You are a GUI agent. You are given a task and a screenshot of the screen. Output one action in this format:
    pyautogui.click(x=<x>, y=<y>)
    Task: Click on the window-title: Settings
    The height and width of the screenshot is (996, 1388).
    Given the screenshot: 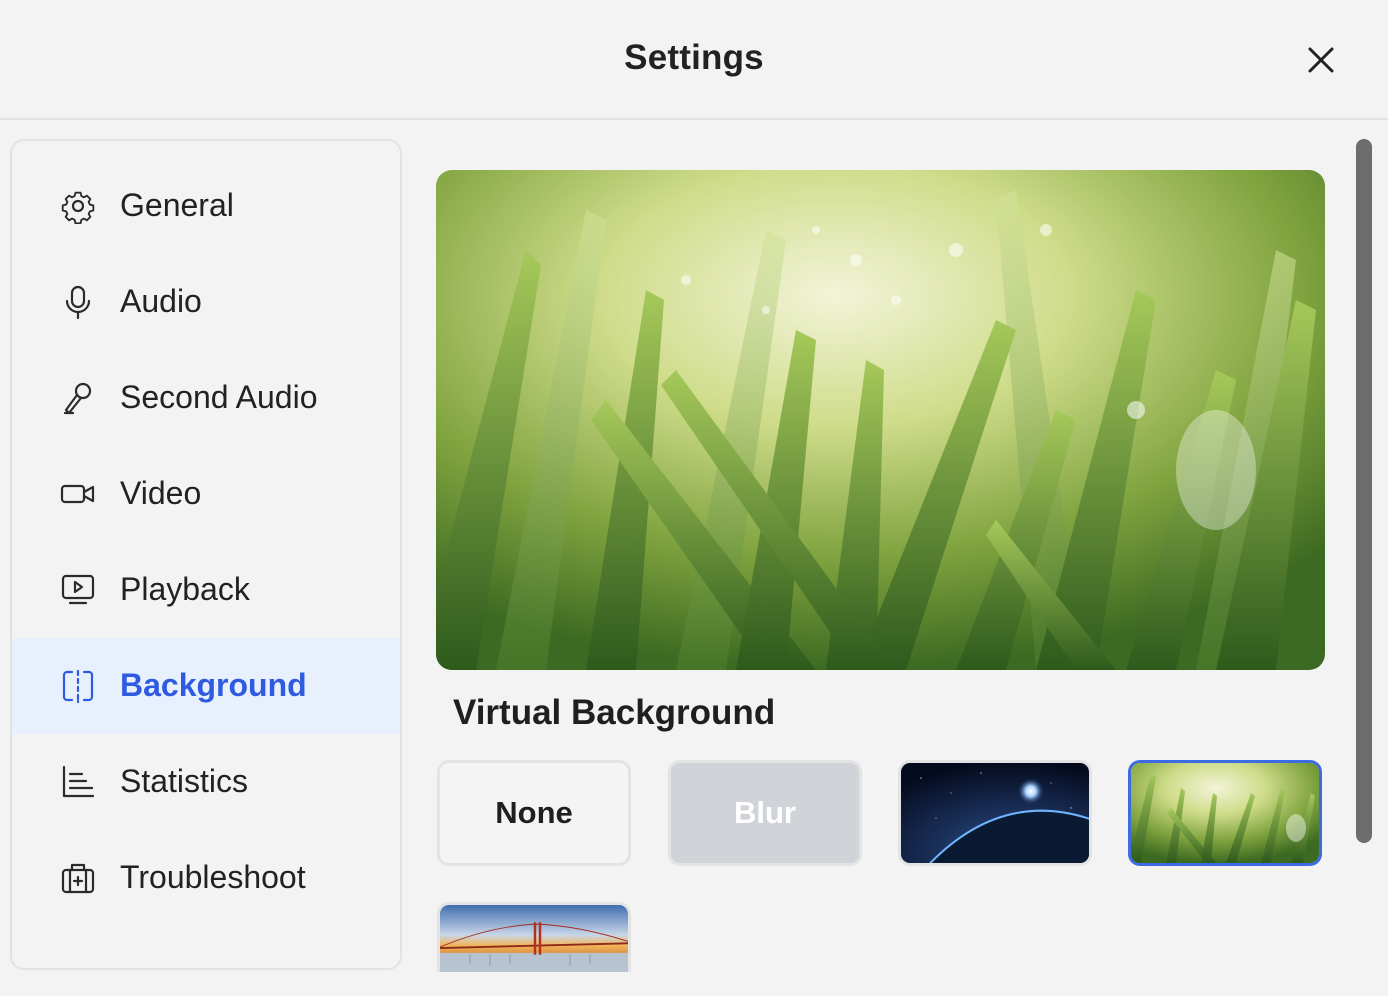 What is the action you would take?
    pyautogui.click(x=694, y=57)
    